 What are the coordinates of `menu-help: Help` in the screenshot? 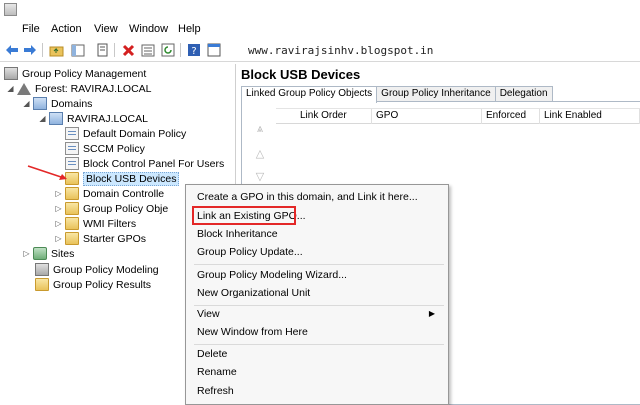 It's located at (189, 29).